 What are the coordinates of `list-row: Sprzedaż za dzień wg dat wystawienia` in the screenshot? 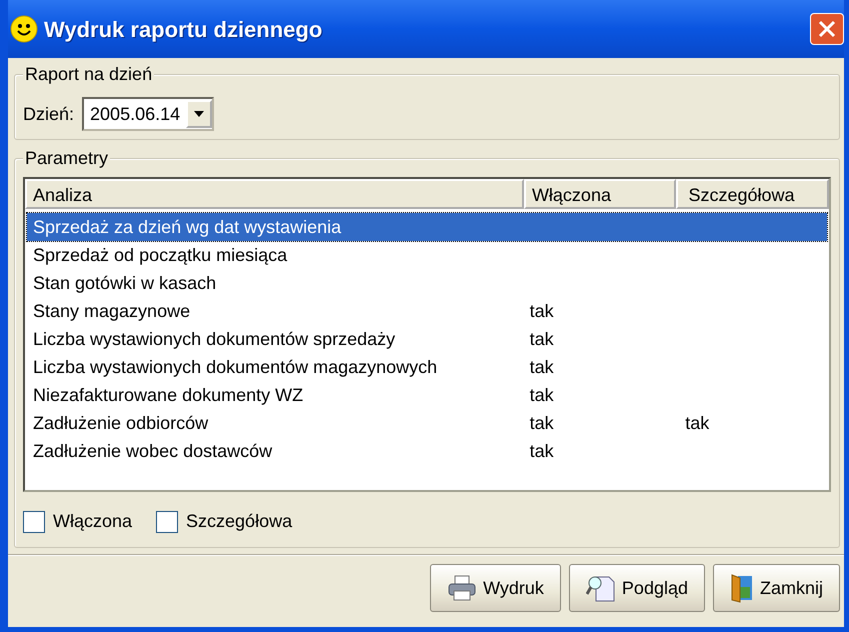 It's located at (427, 227).